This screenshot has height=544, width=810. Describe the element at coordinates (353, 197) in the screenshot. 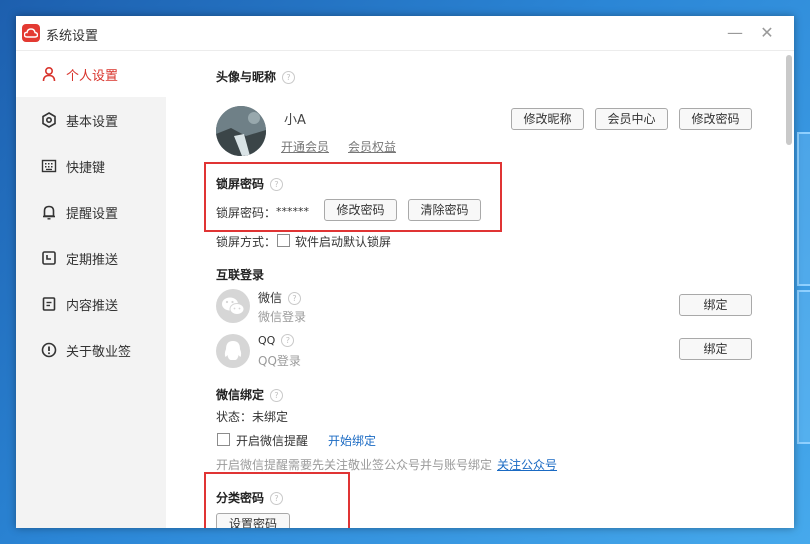

I see `highlight-box` at that location.